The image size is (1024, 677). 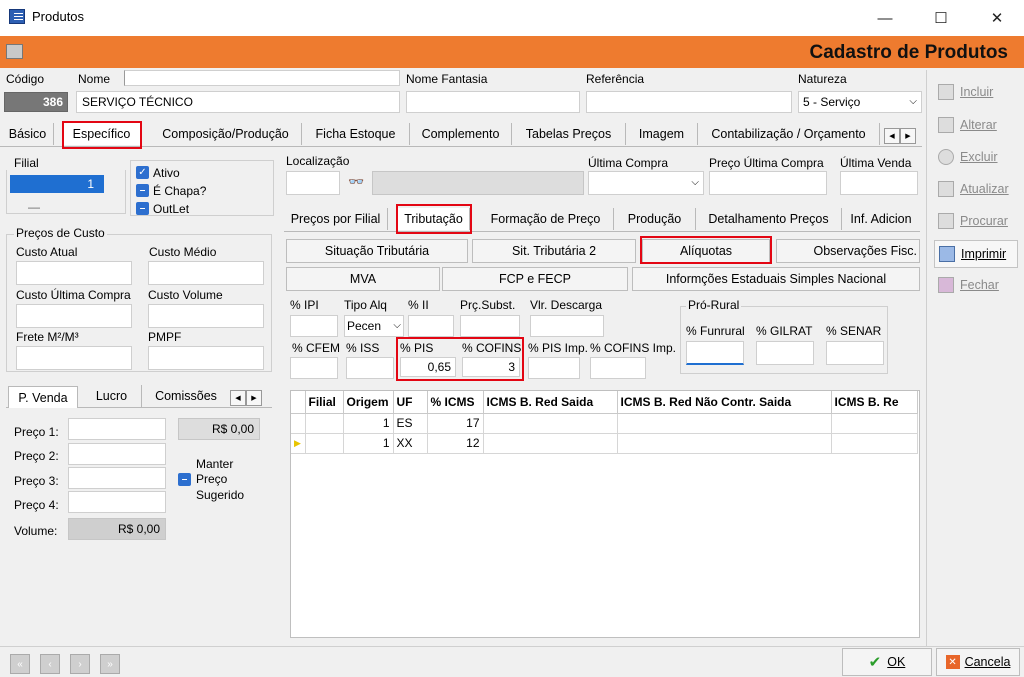 I want to click on chapa-checkbox: –, so click(x=142, y=190).